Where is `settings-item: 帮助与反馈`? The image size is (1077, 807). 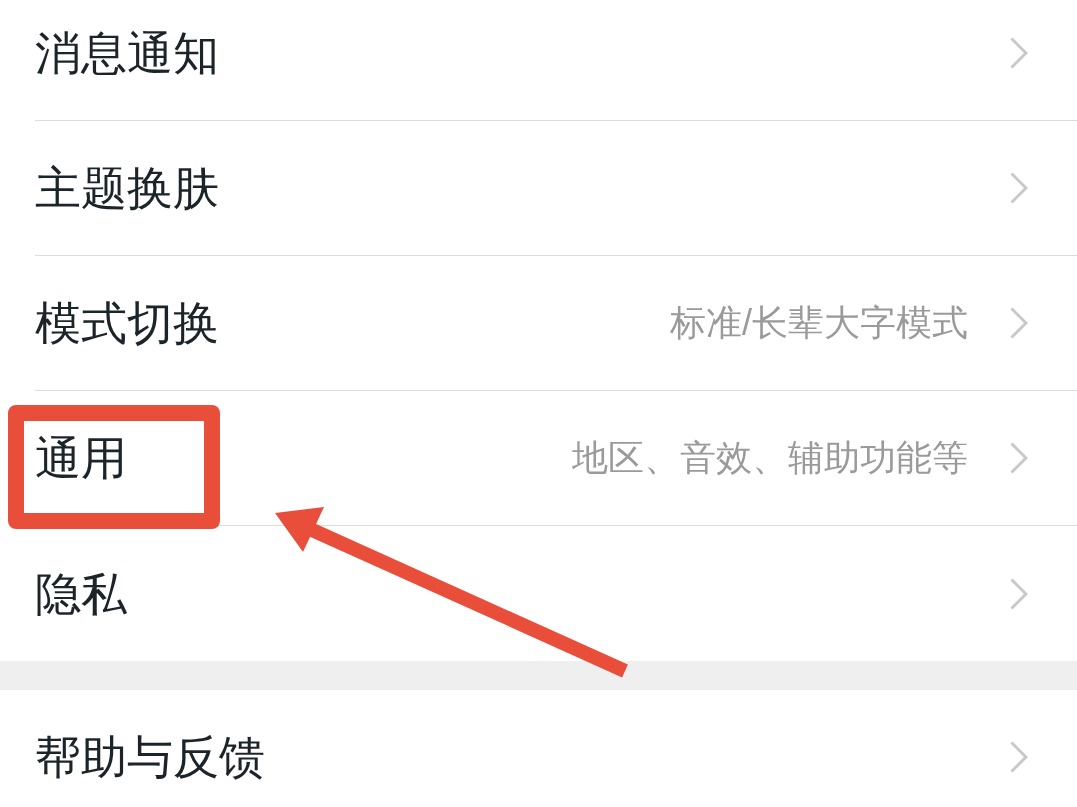 settings-item: 帮助与反馈 is located at coordinates (150, 757).